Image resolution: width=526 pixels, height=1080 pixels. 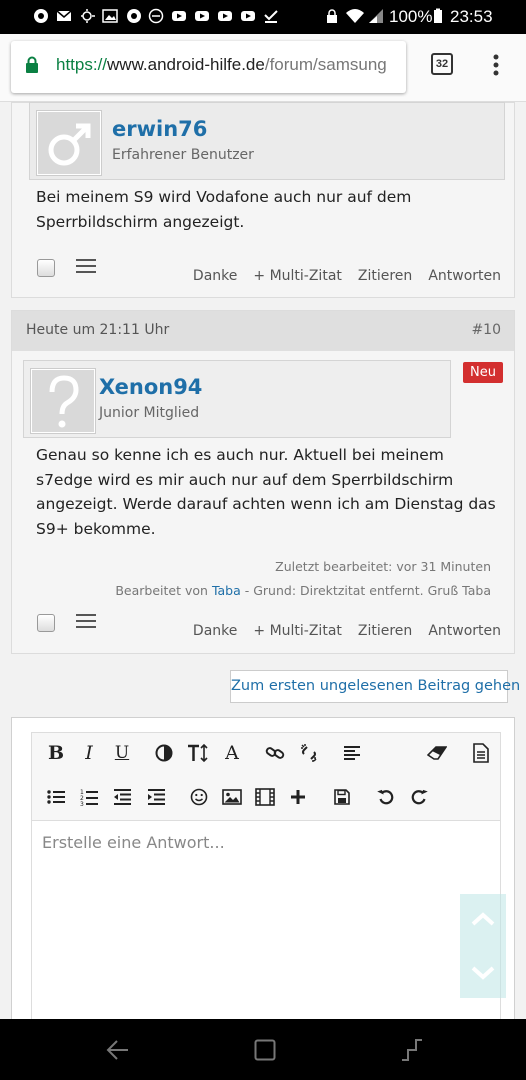 What do you see at coordinates (118, 1050) in the screenshot?
I see `back-icon` at bounding box center [118, 1050].